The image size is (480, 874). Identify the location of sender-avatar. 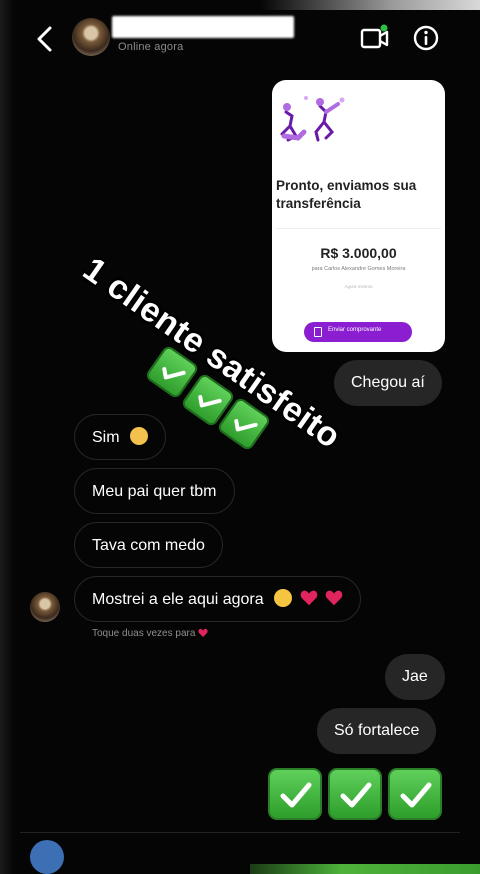
(45, 607).